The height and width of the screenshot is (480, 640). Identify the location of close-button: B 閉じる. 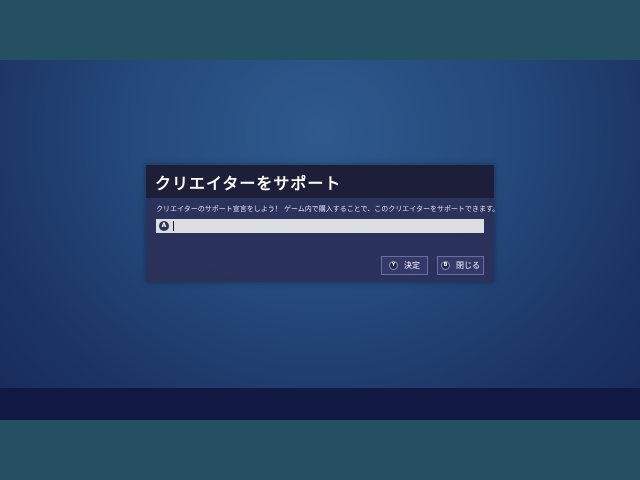
(460, 265).